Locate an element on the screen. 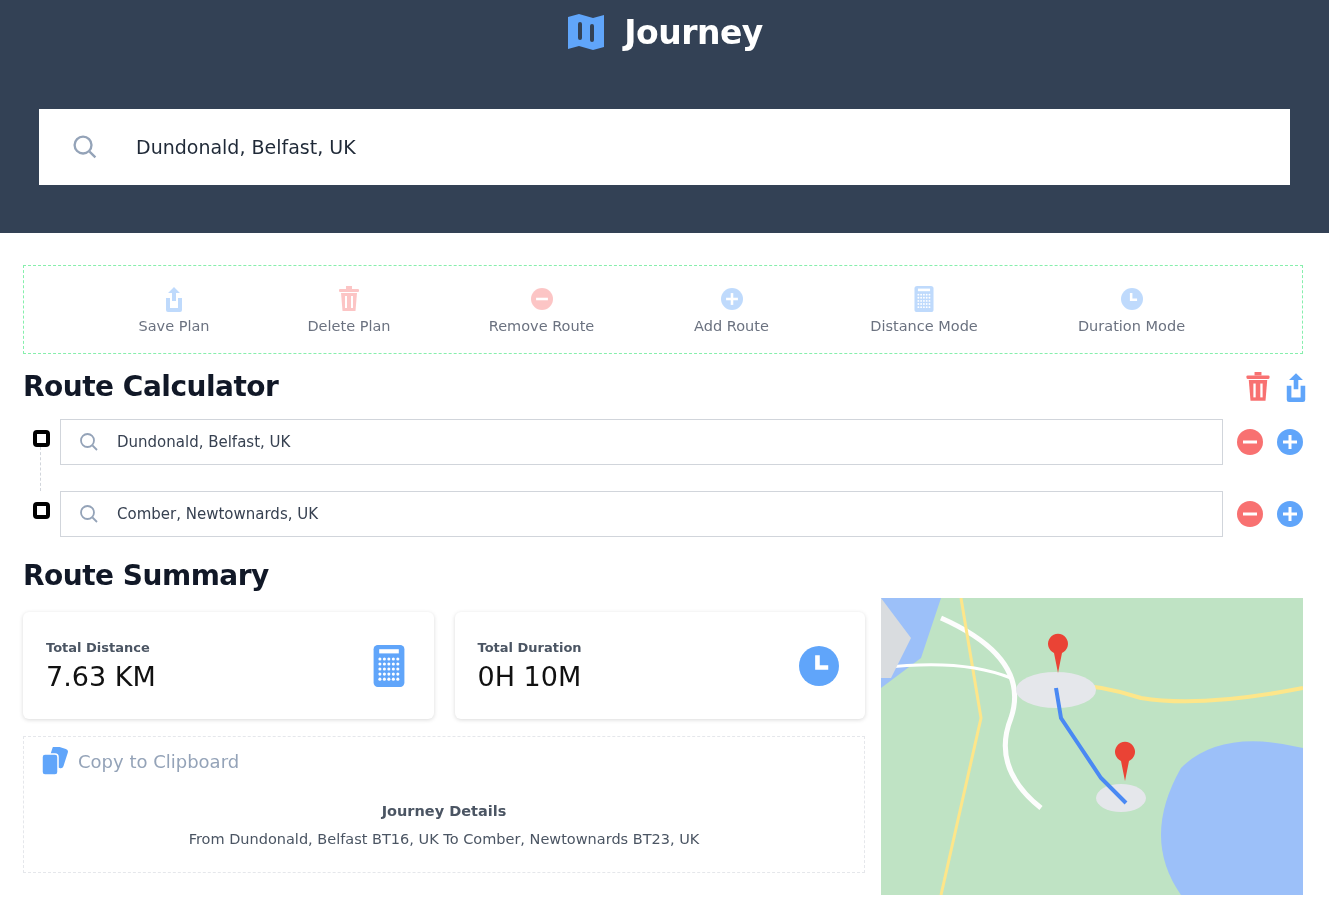 Image resolution: width=1329 pixels, height=912 pixels. delete-button is located at coordinates (1258, 386).